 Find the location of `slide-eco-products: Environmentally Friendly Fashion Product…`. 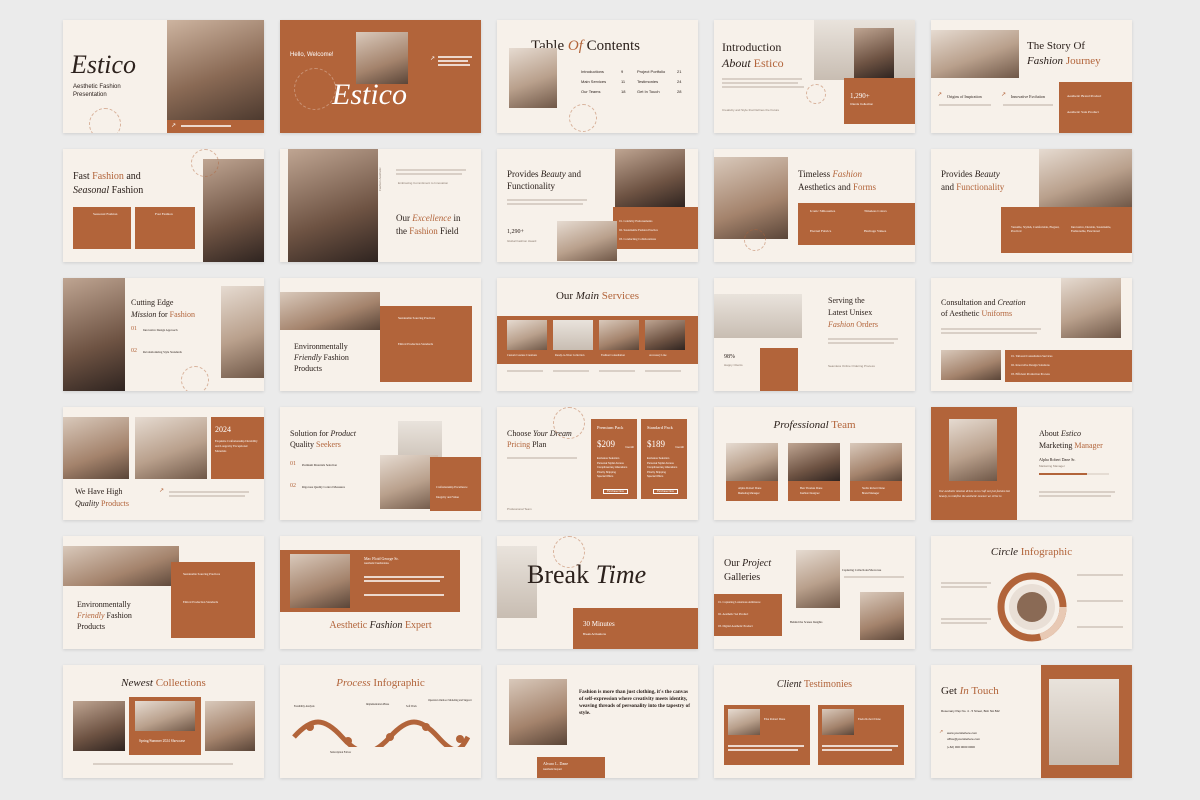

slide-eco-products: Environmentally Friendly Fashion Product… is located at coordinates (380, 334).